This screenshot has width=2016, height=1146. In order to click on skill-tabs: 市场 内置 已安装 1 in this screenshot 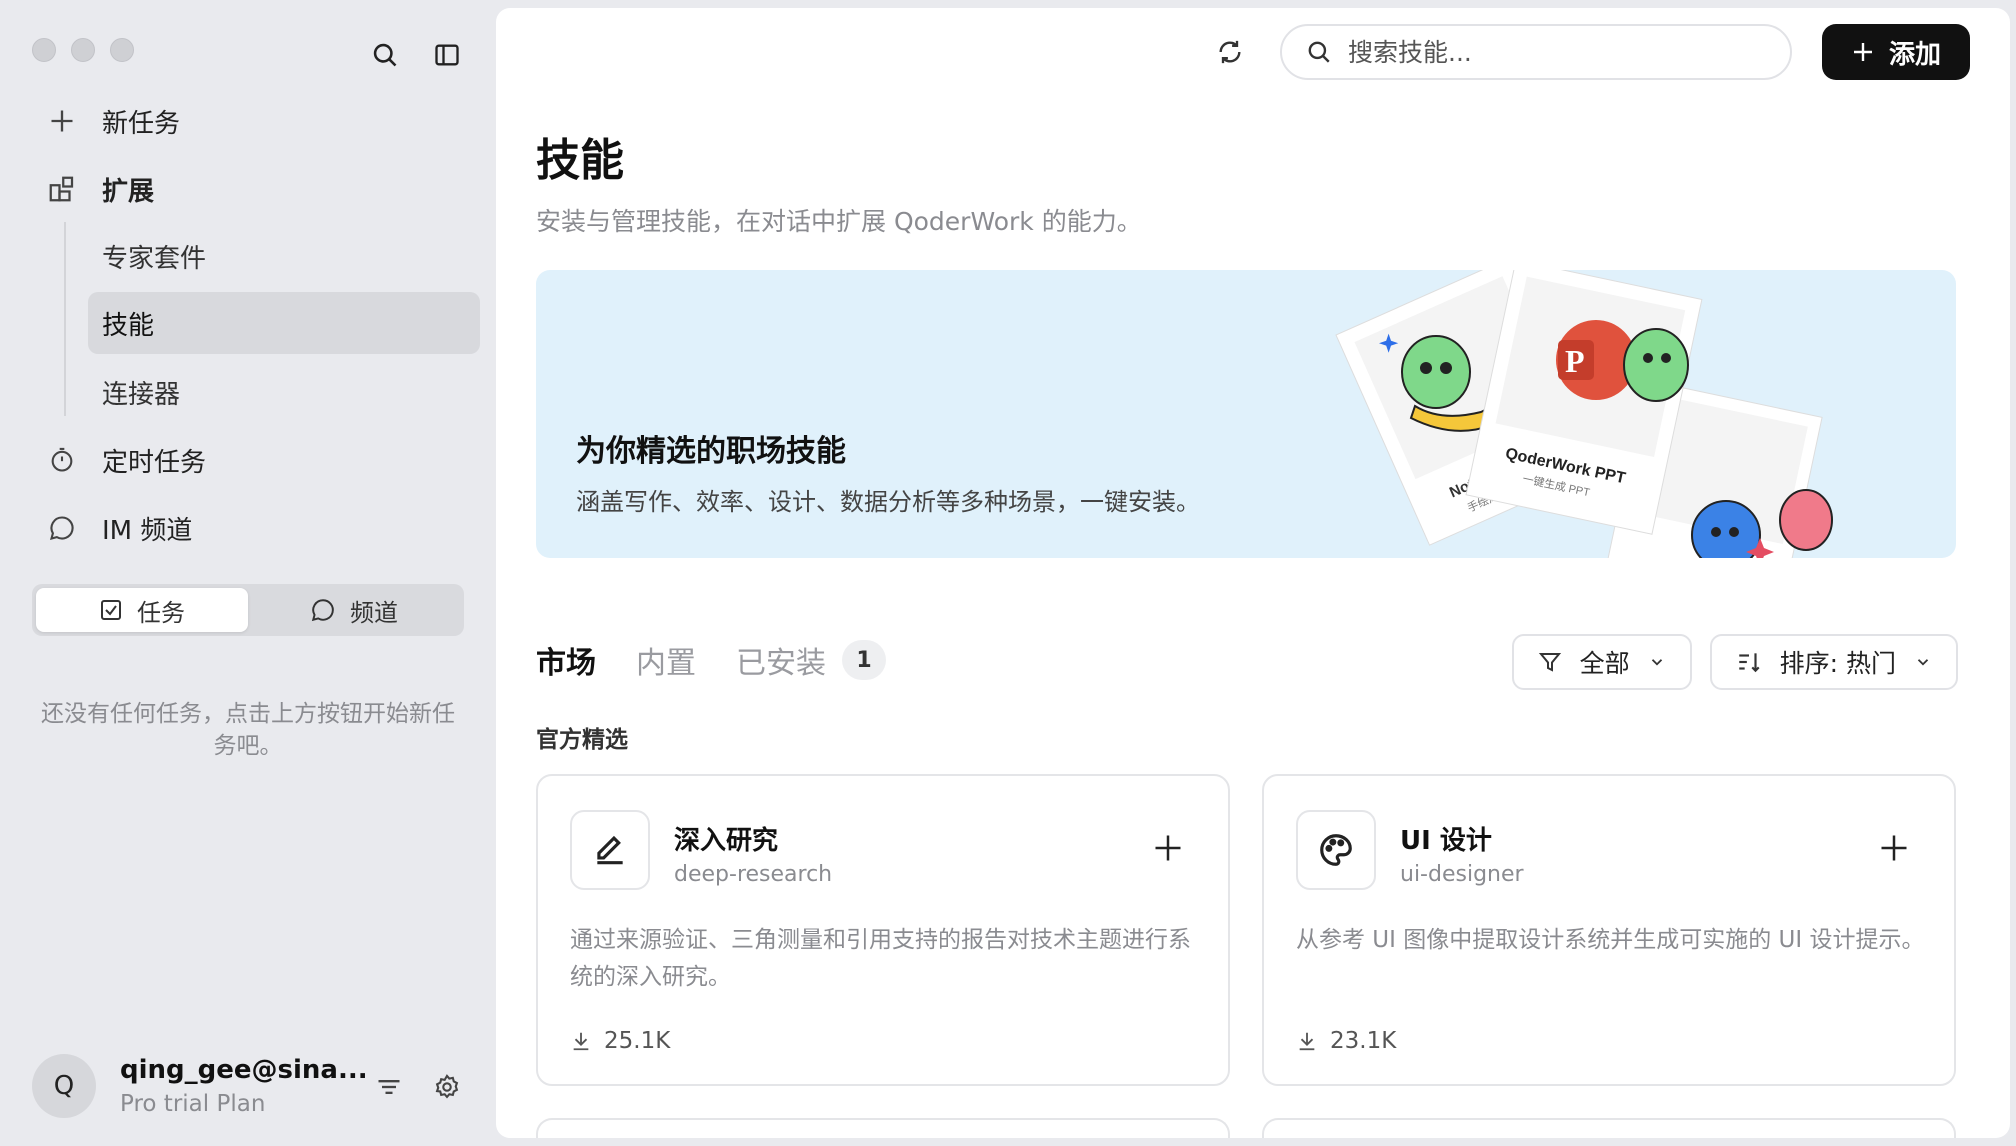, I will do `click(711, 660)`.